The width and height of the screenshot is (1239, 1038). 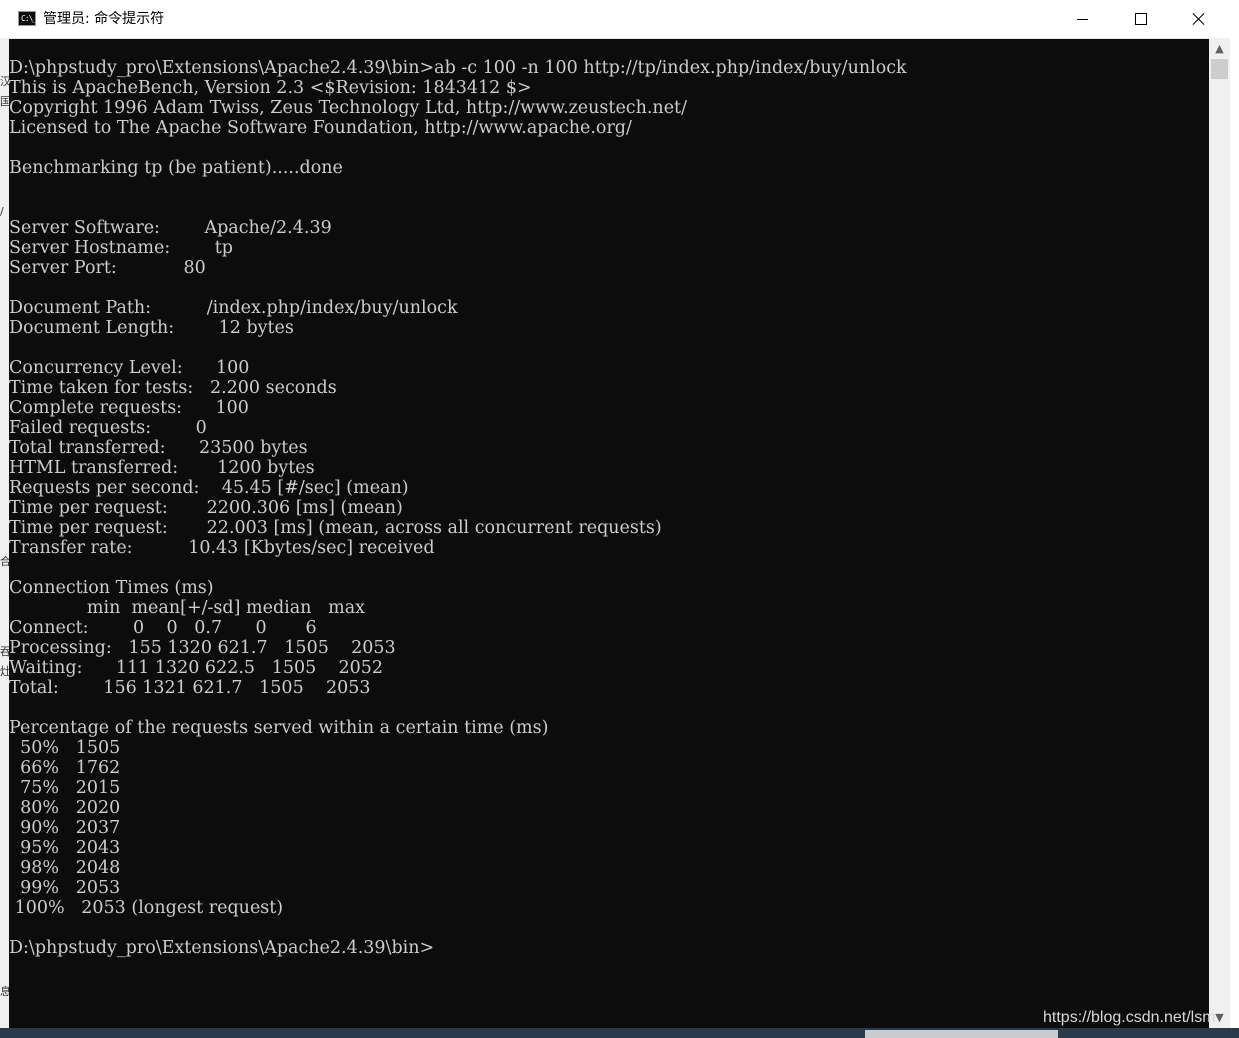 What do you see at coordinates (129, 368) in the screenshot?
I see `console-line: Concurrency Level: 100` at bounding box center [129, 368].